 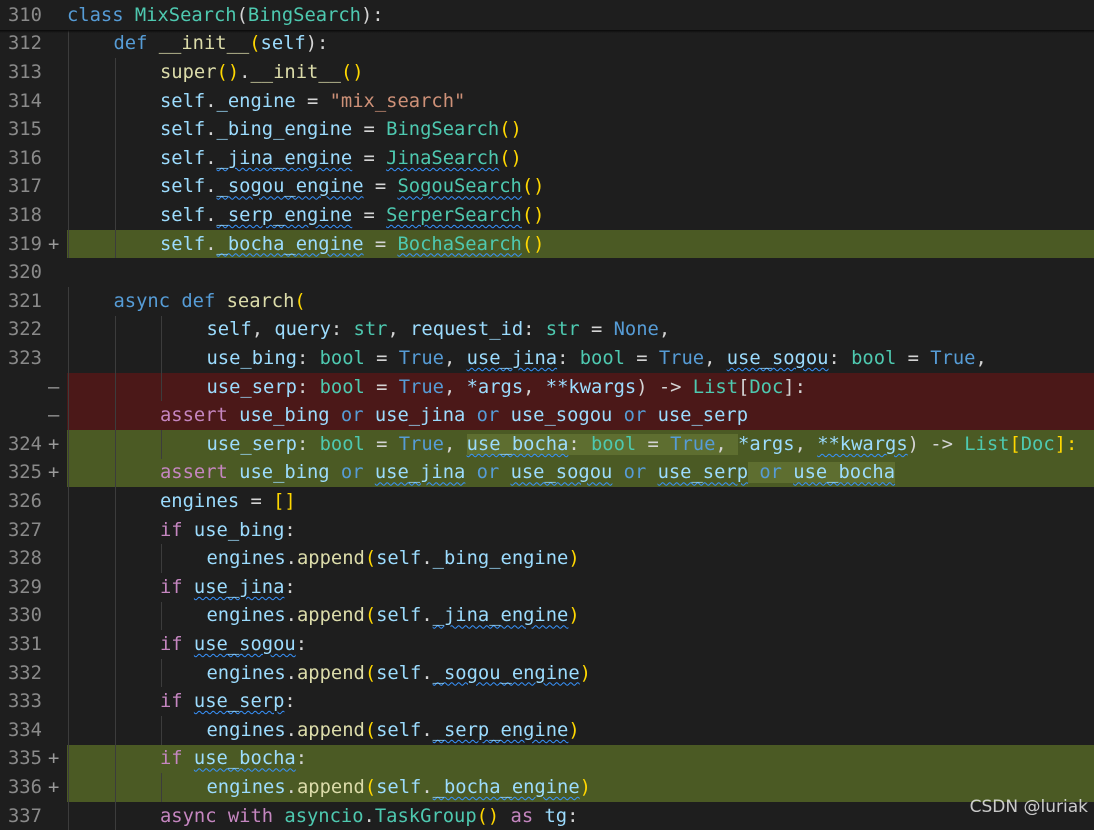 I want to click on code-line: 334 engines.append(self._serp_engine), so click(x=547, y=730).